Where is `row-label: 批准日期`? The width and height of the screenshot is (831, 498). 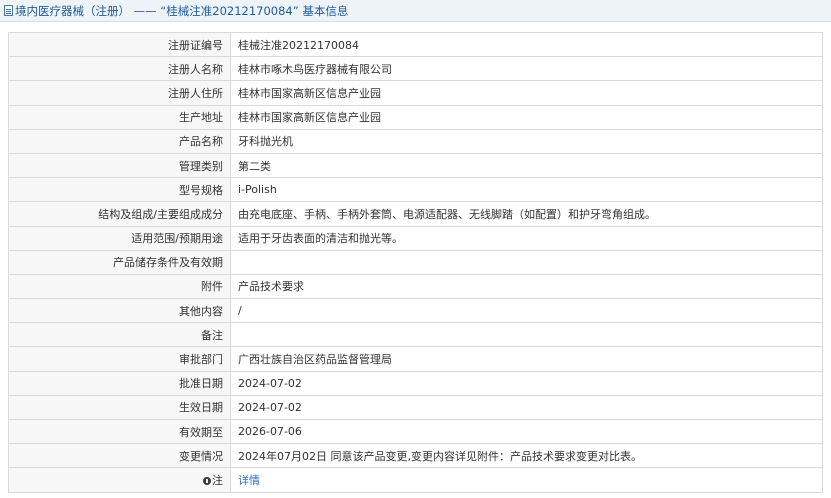 row-label: 批准日期 is located at coordinates (119, 383).